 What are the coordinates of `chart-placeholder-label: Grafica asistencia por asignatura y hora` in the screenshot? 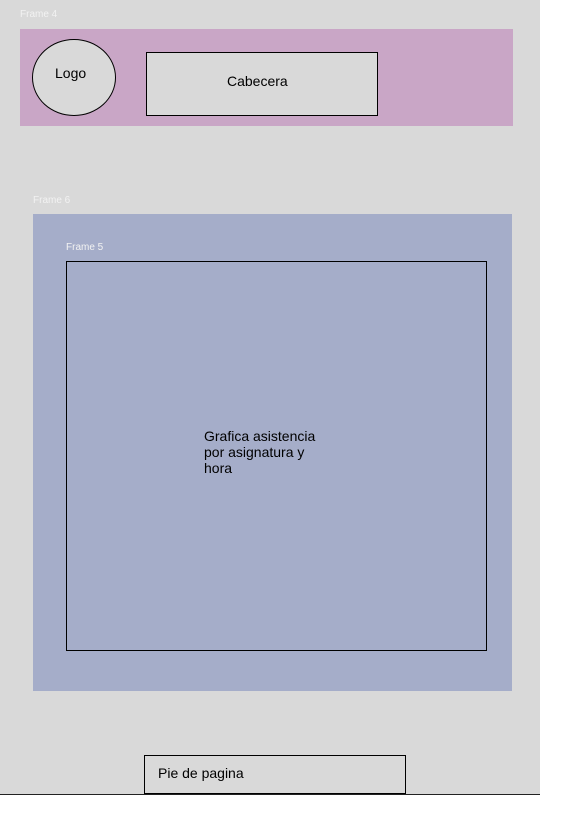 It's located at (274, 452).